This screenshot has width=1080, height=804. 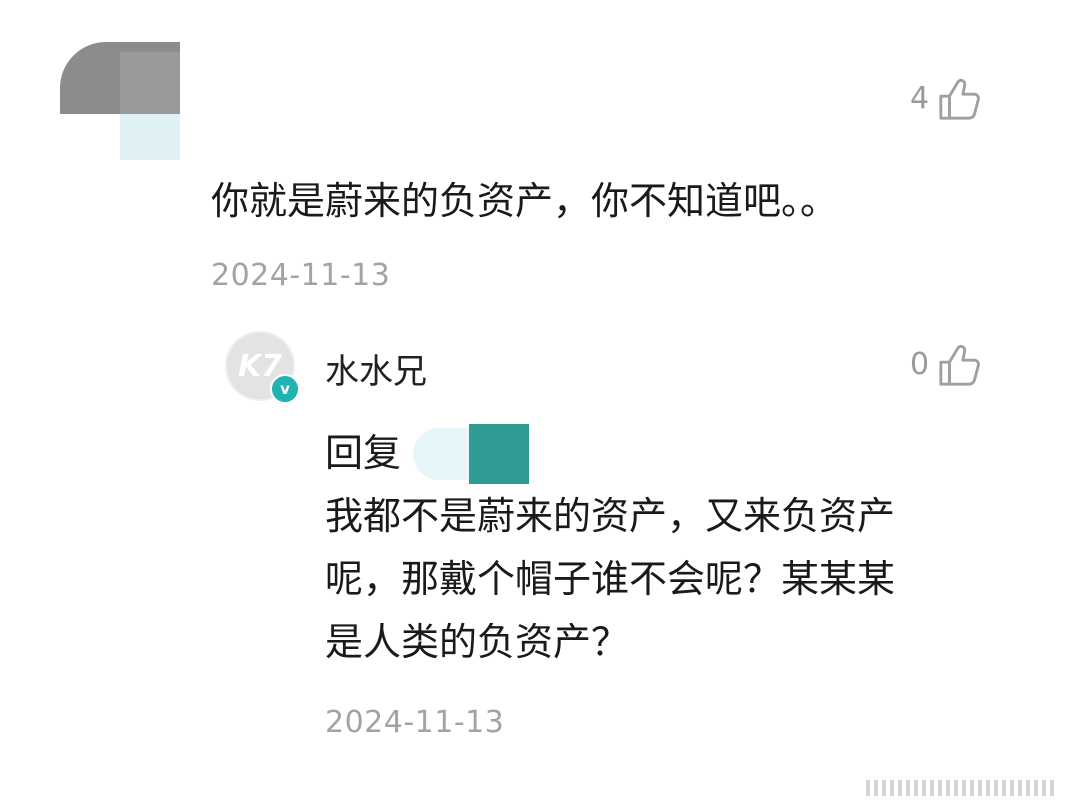 I want to click on reply-text-line: 是人类的负资产？, so click(x=477, y=642).